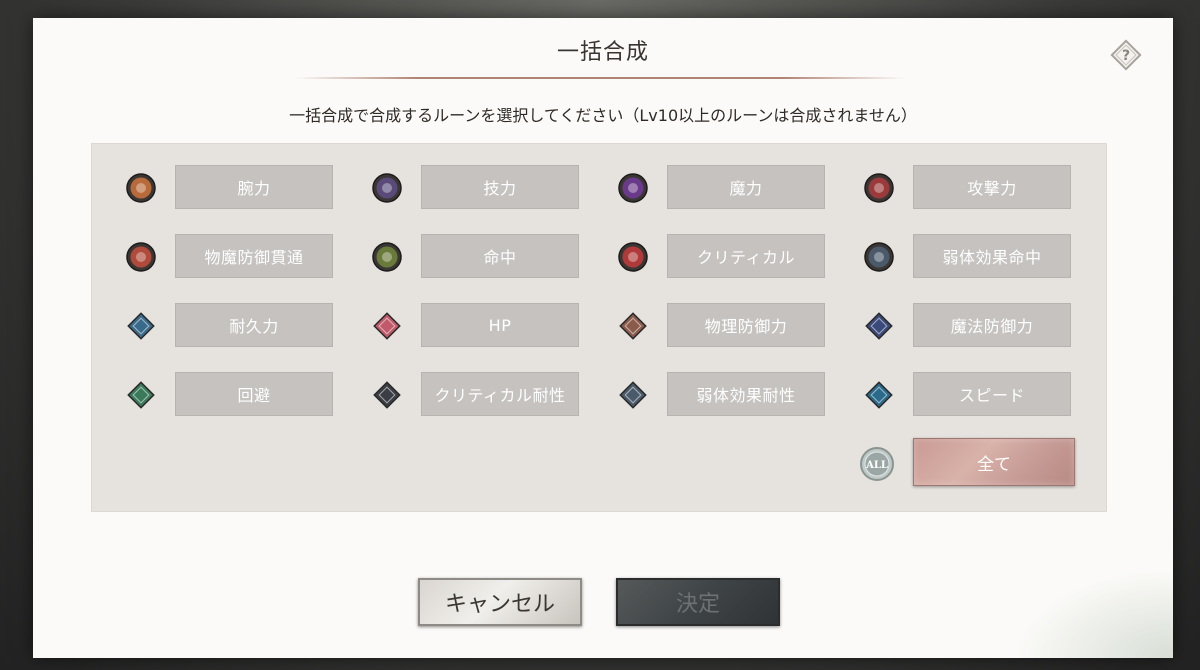 The width and height of the screenshot is (1200, 670). I want to click on rune-option-button: 腕力, so click(254, 187).